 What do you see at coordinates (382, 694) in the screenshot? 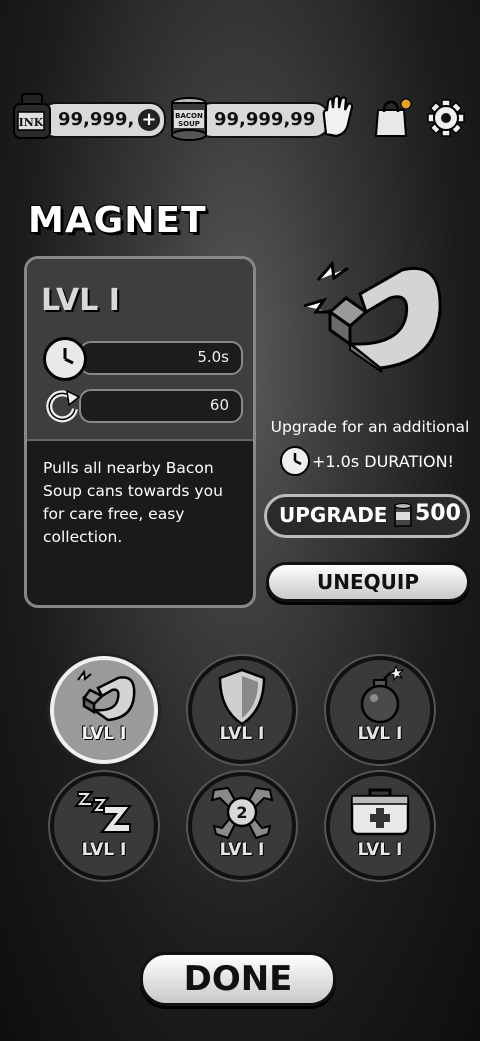
I see `bomb-icon` at bounding box center [382, 694].